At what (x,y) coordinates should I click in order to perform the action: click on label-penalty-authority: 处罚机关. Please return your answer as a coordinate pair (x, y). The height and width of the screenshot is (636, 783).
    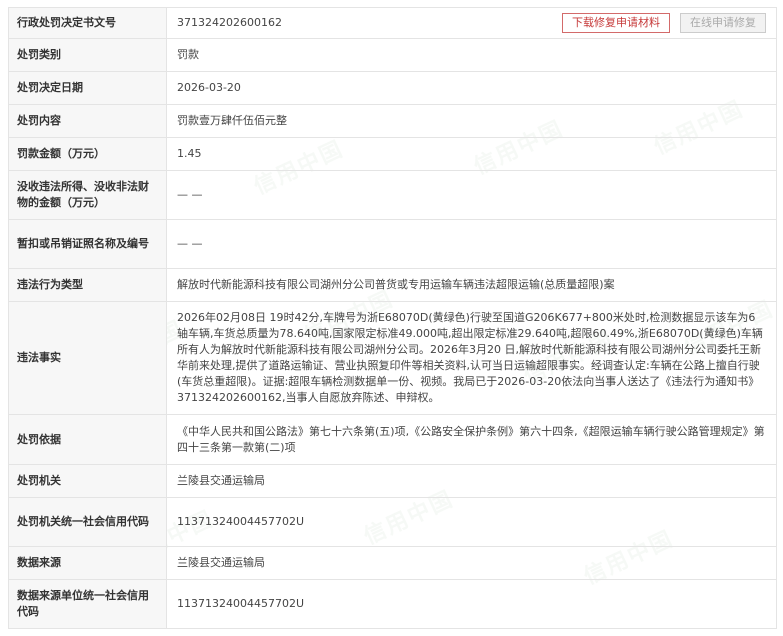
    Looking at the image, I should click on (87, 481).